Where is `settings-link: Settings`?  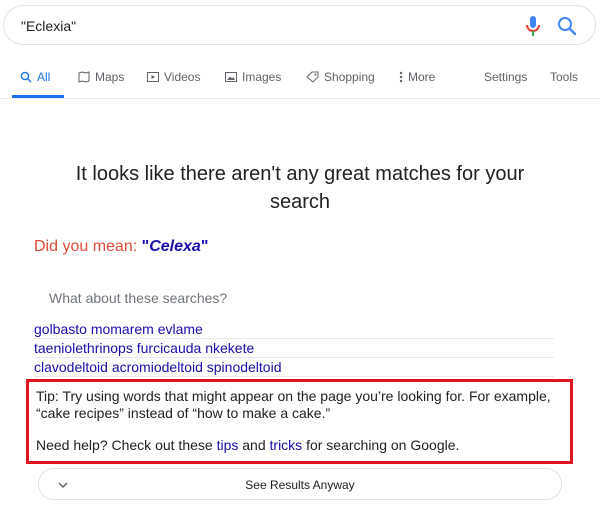
settings-link: Settings is located at coordinates (505, 77).